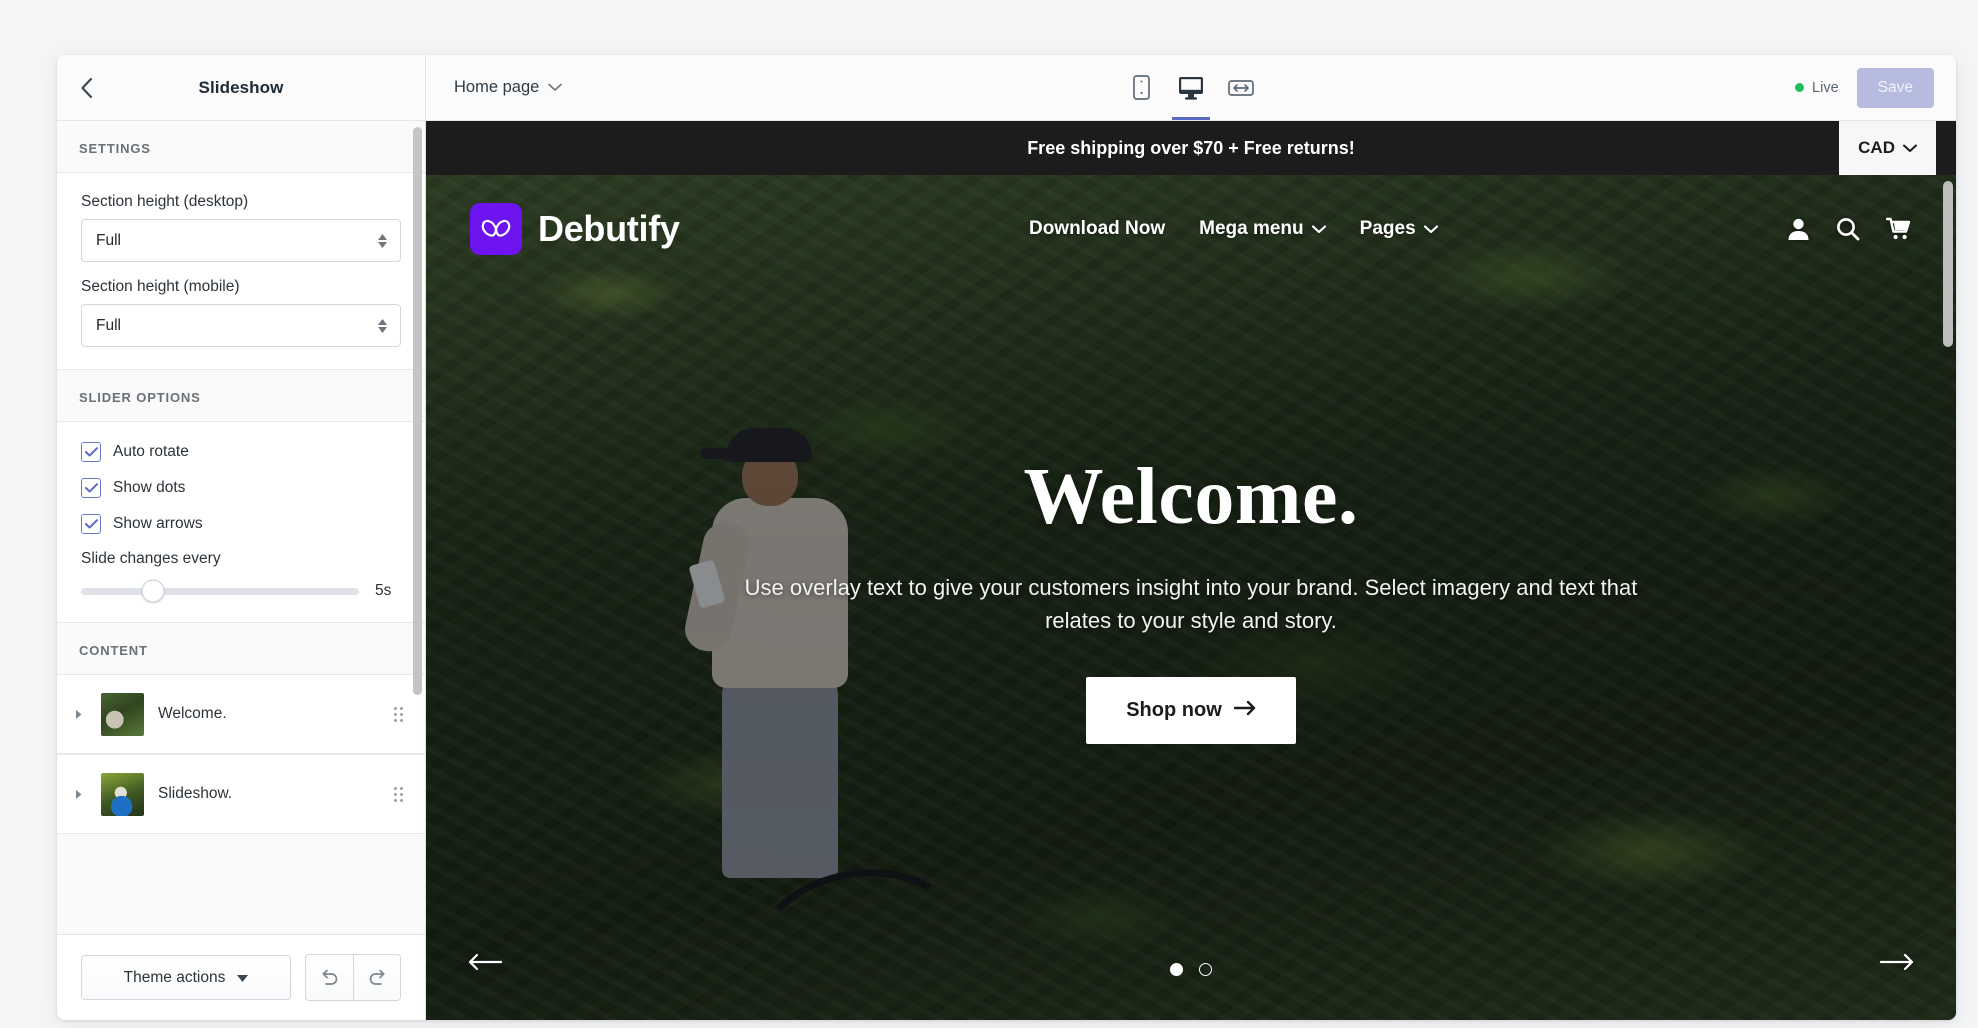 The image size is (1978, 1028). I want to click on theme-actions-label: Theme actions, so click(174, 977).